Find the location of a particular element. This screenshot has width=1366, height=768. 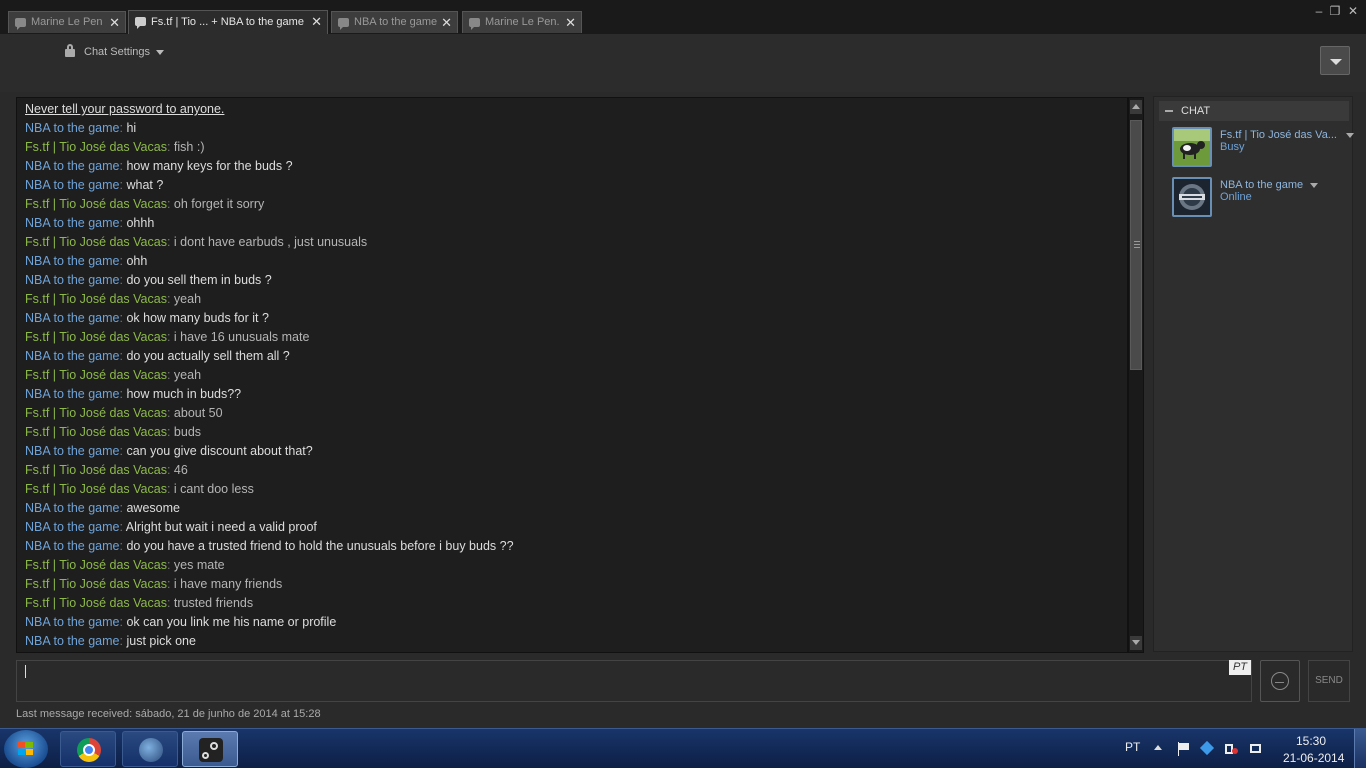

member-status: Busy is located at coordinates (1232, 147).